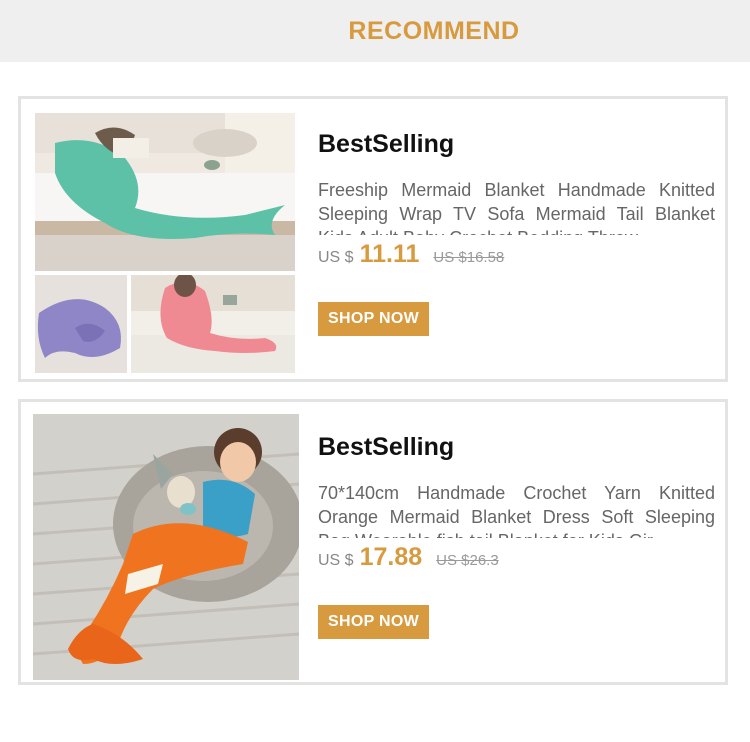  I want to click on original-price: US $26.3, so click(467, 560).